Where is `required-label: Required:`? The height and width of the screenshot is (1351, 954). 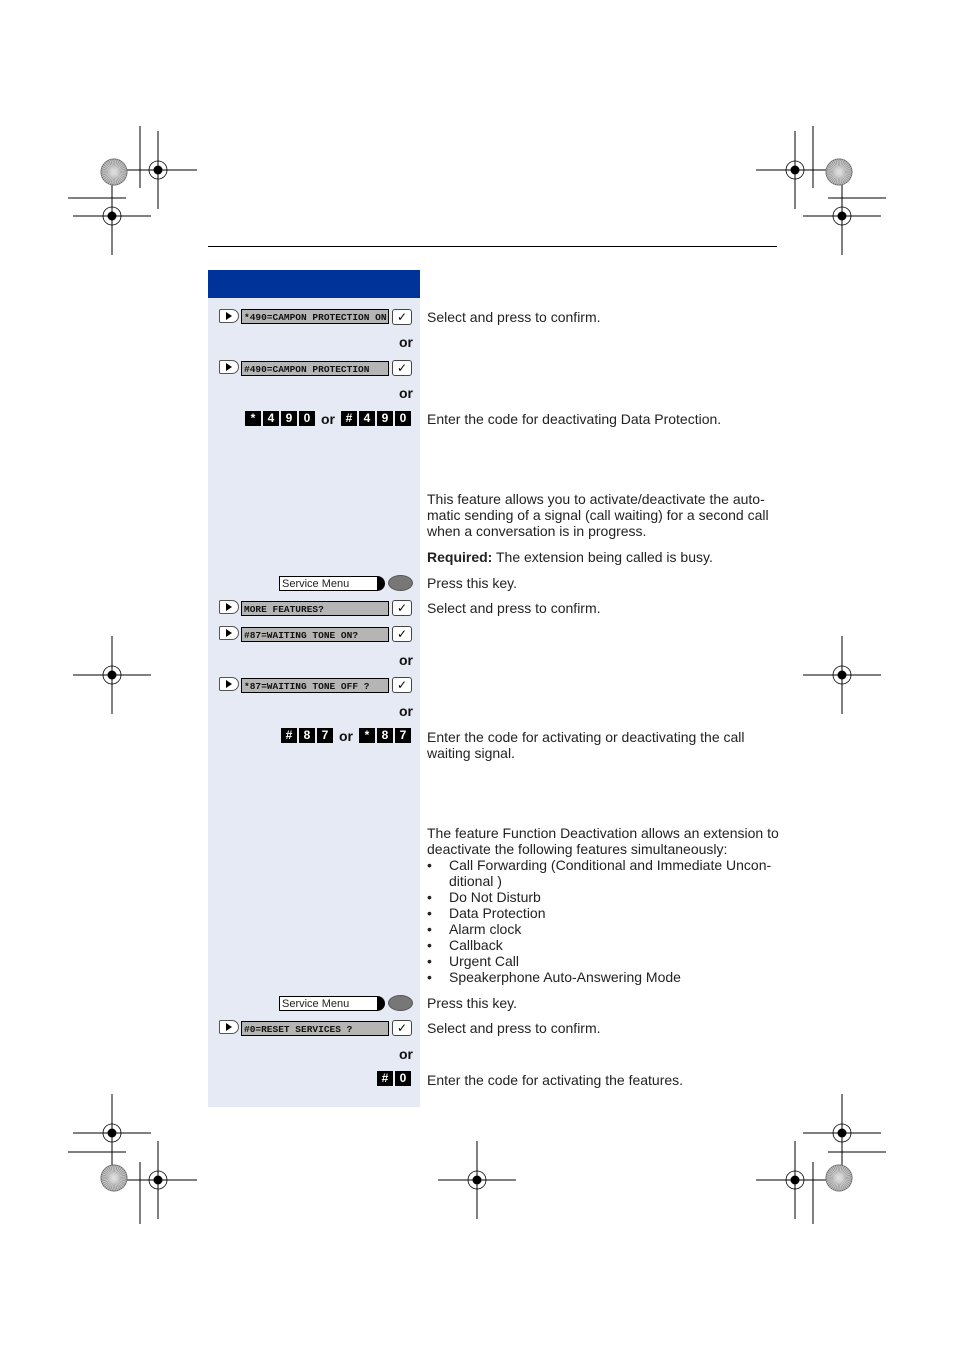 required-label: Required: is located at coordinates (460, 557).